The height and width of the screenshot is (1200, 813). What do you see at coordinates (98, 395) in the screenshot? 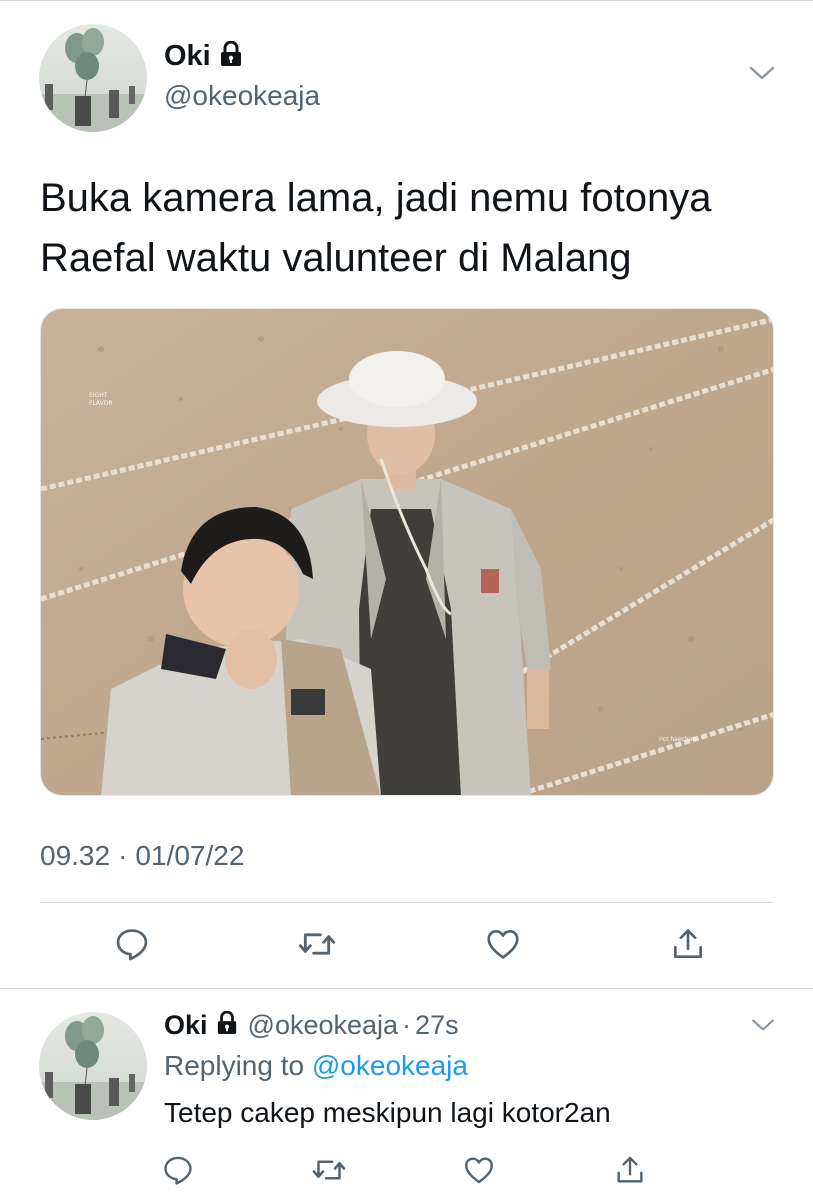
I see `svg-text: EIGHT` at bounding box center [98, 395].